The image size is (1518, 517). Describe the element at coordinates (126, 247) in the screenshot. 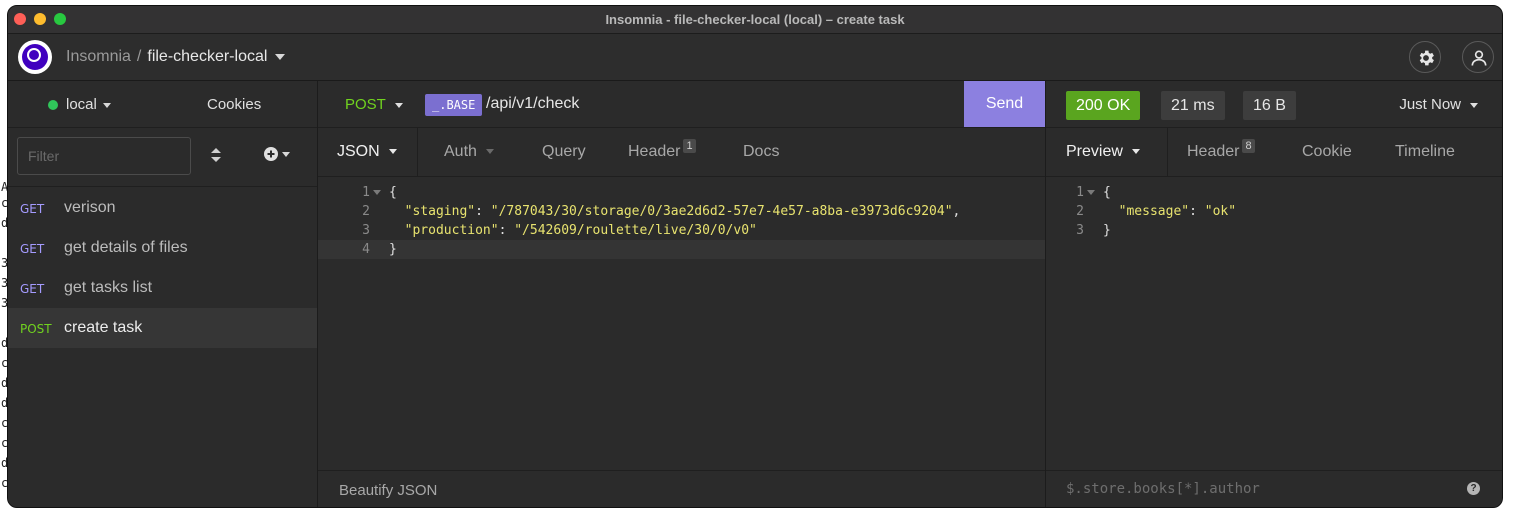

I see `request-name: get details of files` at that location.